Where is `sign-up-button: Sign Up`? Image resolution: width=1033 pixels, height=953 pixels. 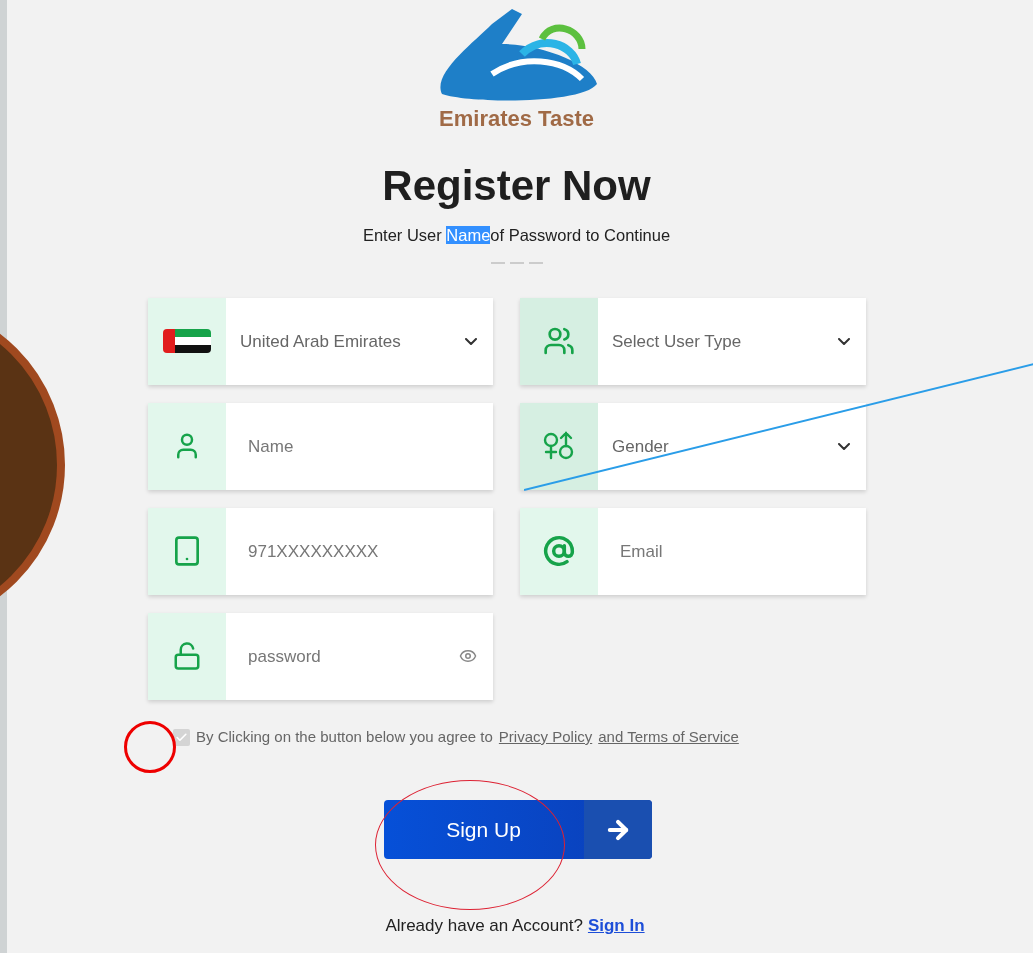
sign-up-button: Sign Up is located at coordinates (517, 830).